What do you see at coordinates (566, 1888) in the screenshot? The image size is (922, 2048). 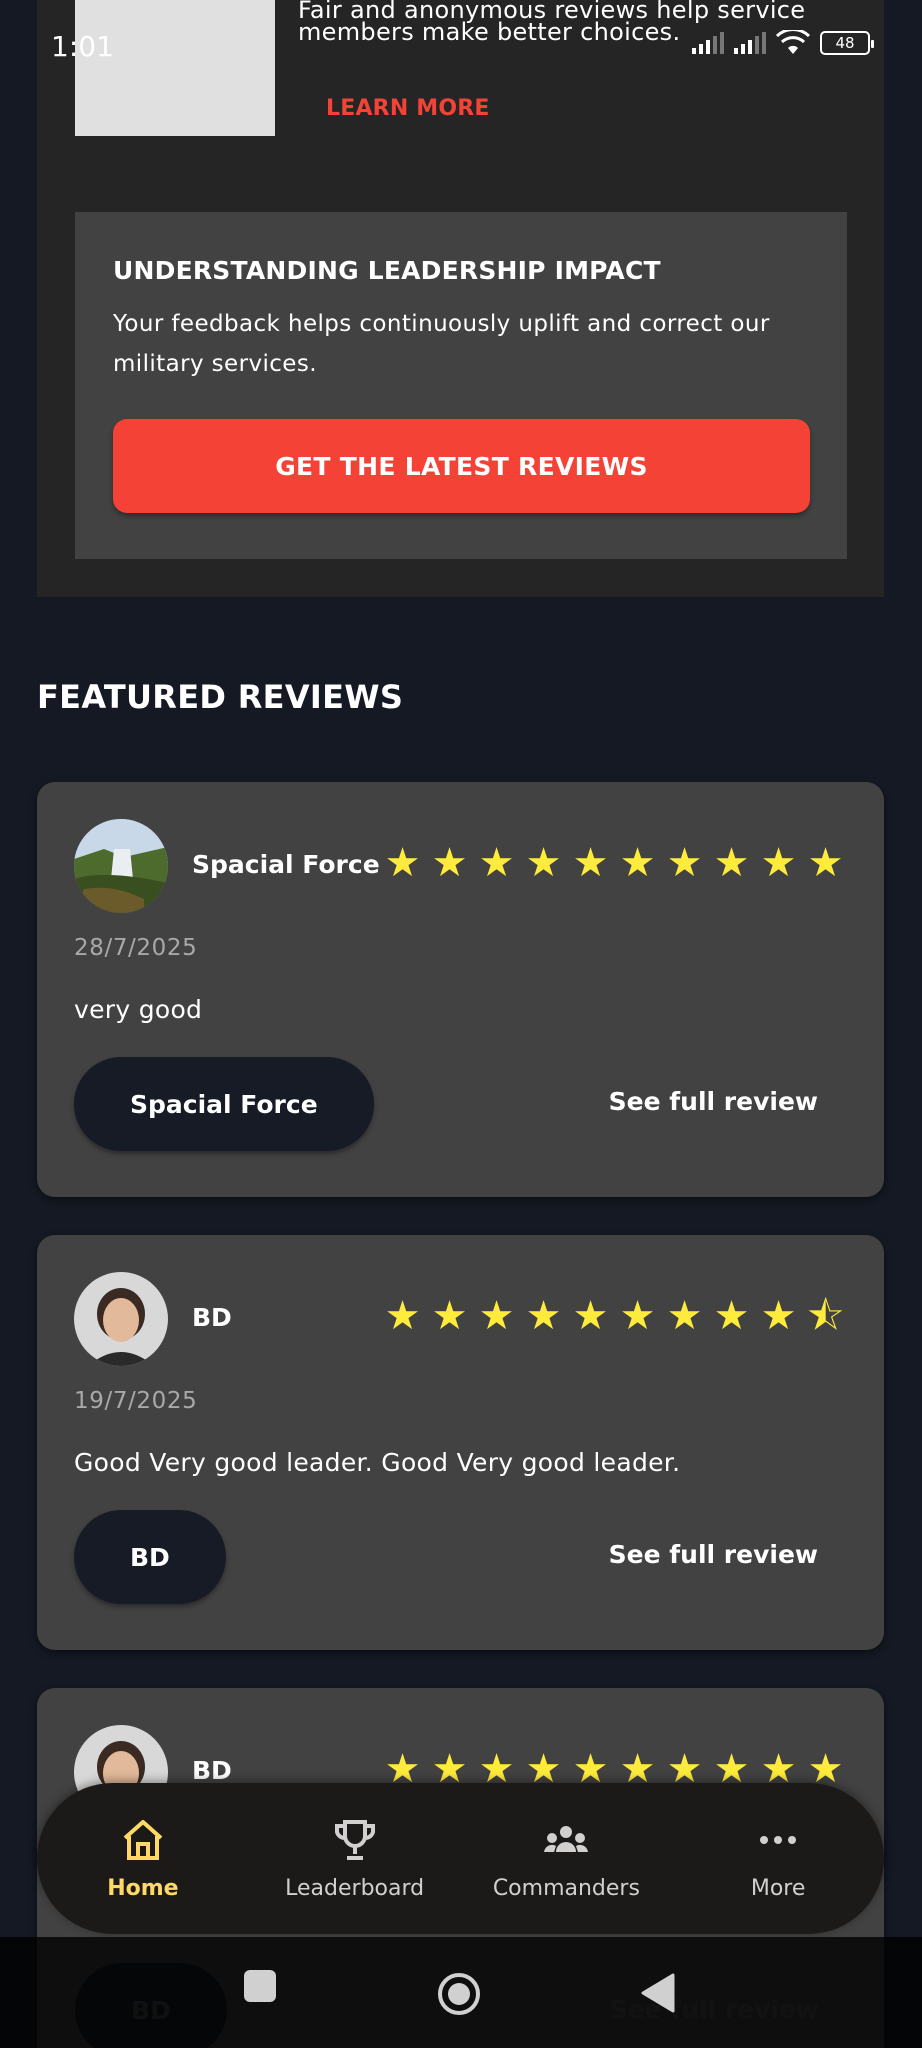 I see `nav-label: Commanders` at bounding box center [566, 1888].